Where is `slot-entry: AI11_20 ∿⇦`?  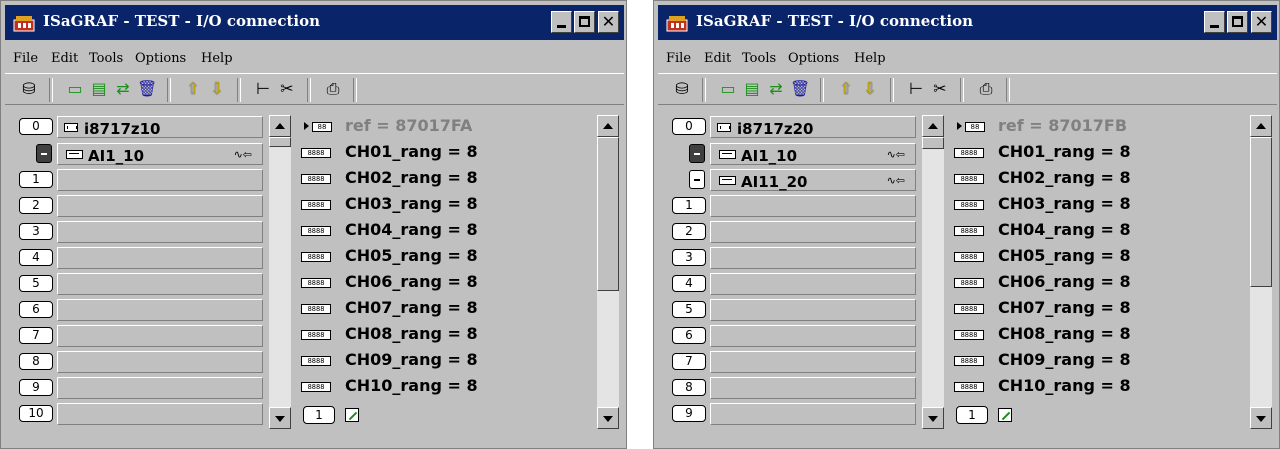
slot-entry: AI11_20 ∿⇦ is located at coordinates (813, 180).